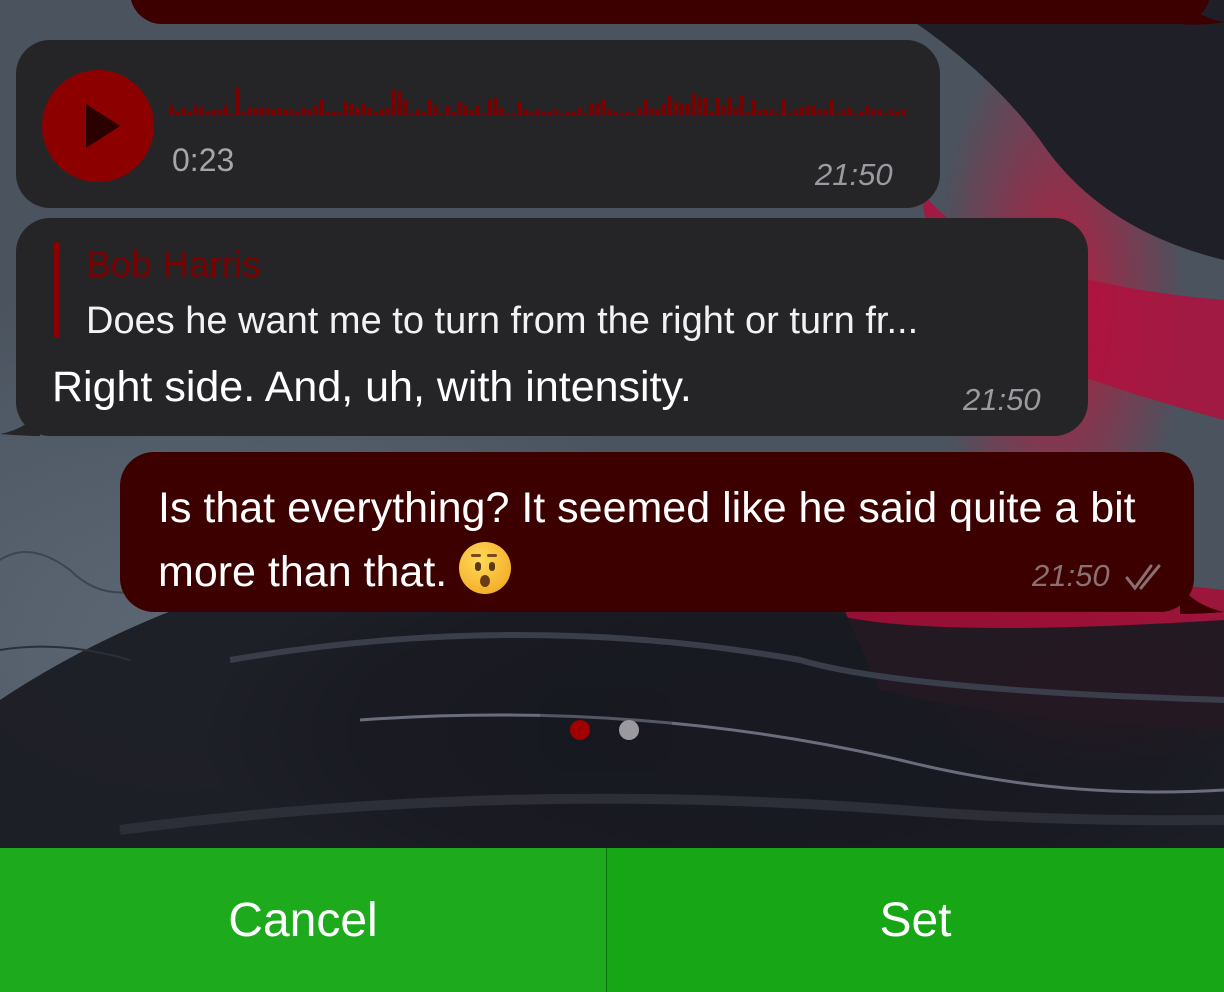  What do you see at coordinates (540, 102) in the screenshot?
I see `voice-waveform` at bounding box center [540, 102].